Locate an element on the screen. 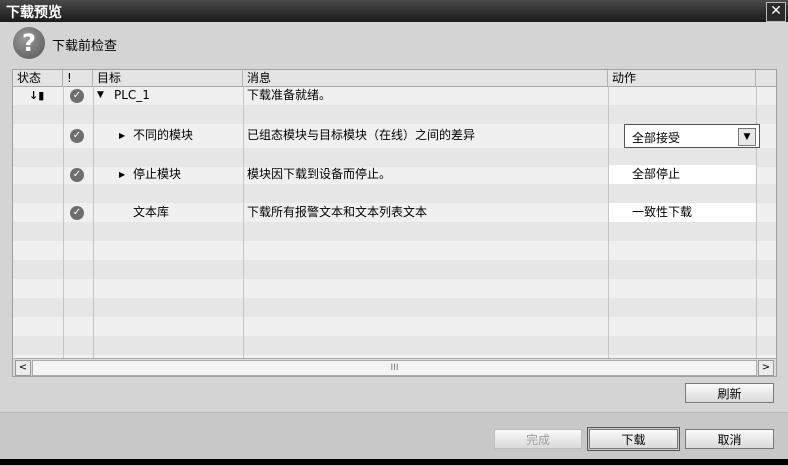 This screenshot has height=466, width=788. scroll-left-button: < is located at coordinates (23, 368).